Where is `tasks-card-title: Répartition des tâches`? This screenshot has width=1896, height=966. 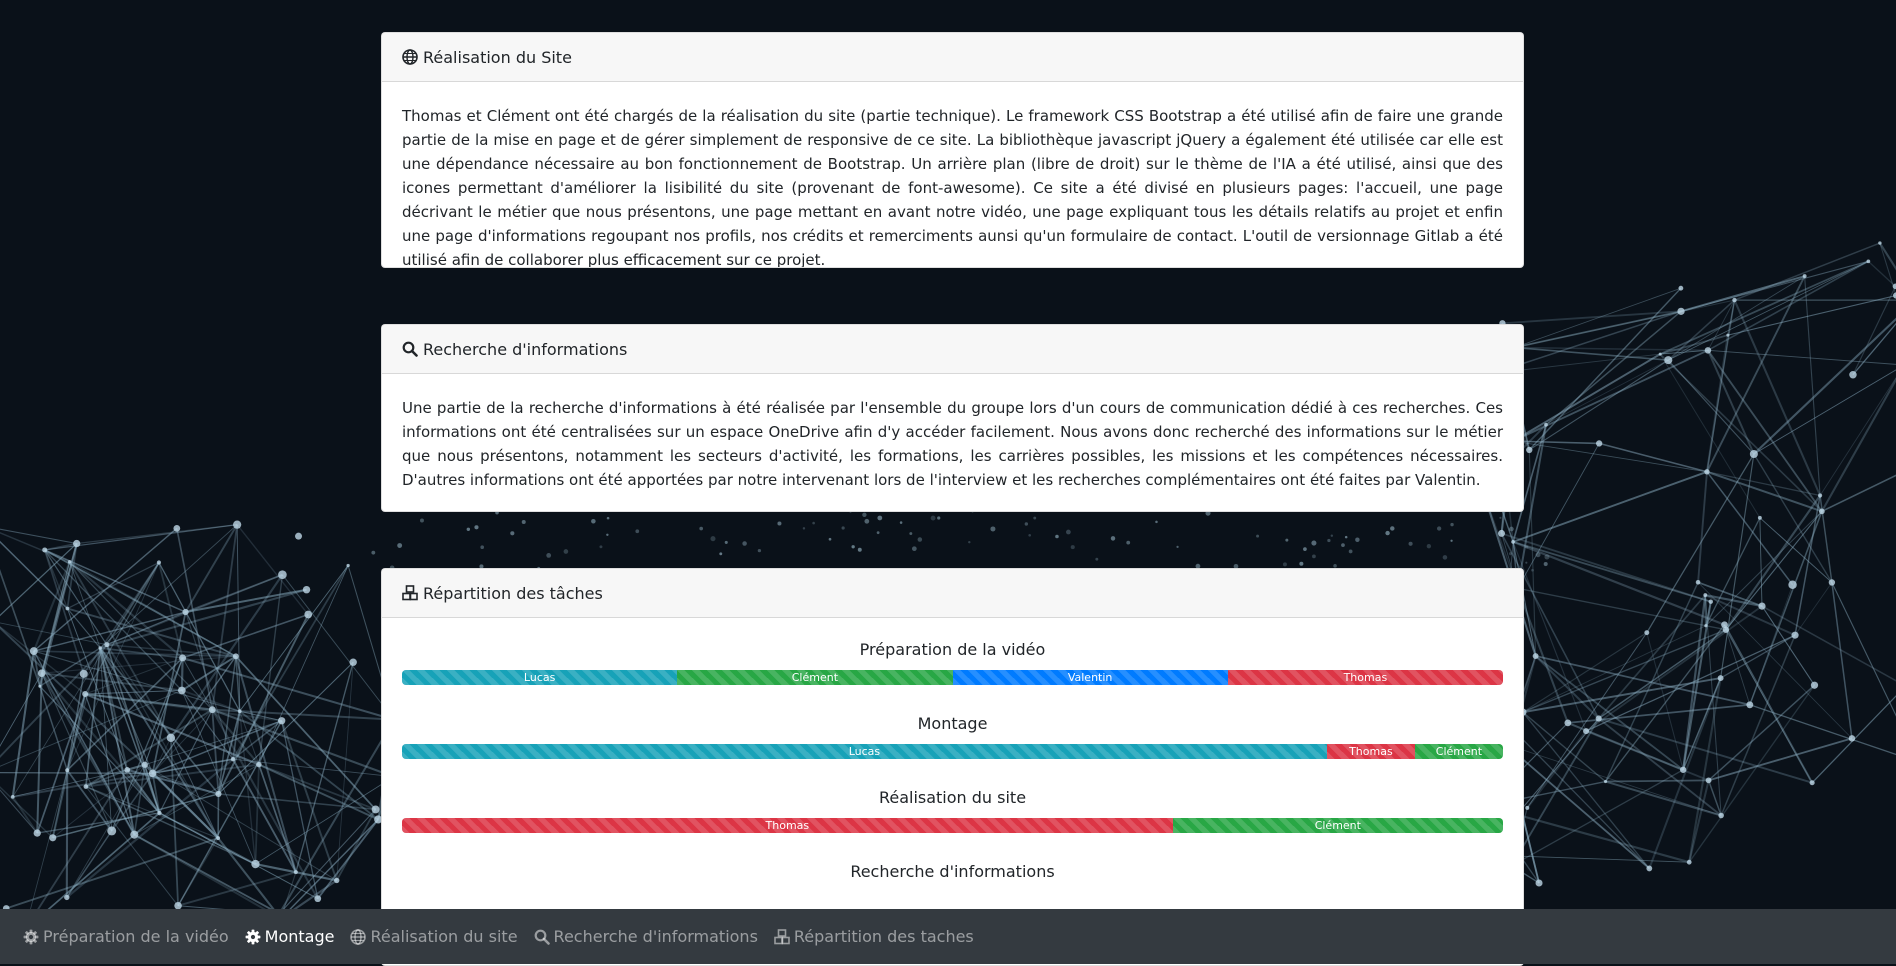 tasks-card-title: Répartition des tâches is located at coordinates (513, 593).